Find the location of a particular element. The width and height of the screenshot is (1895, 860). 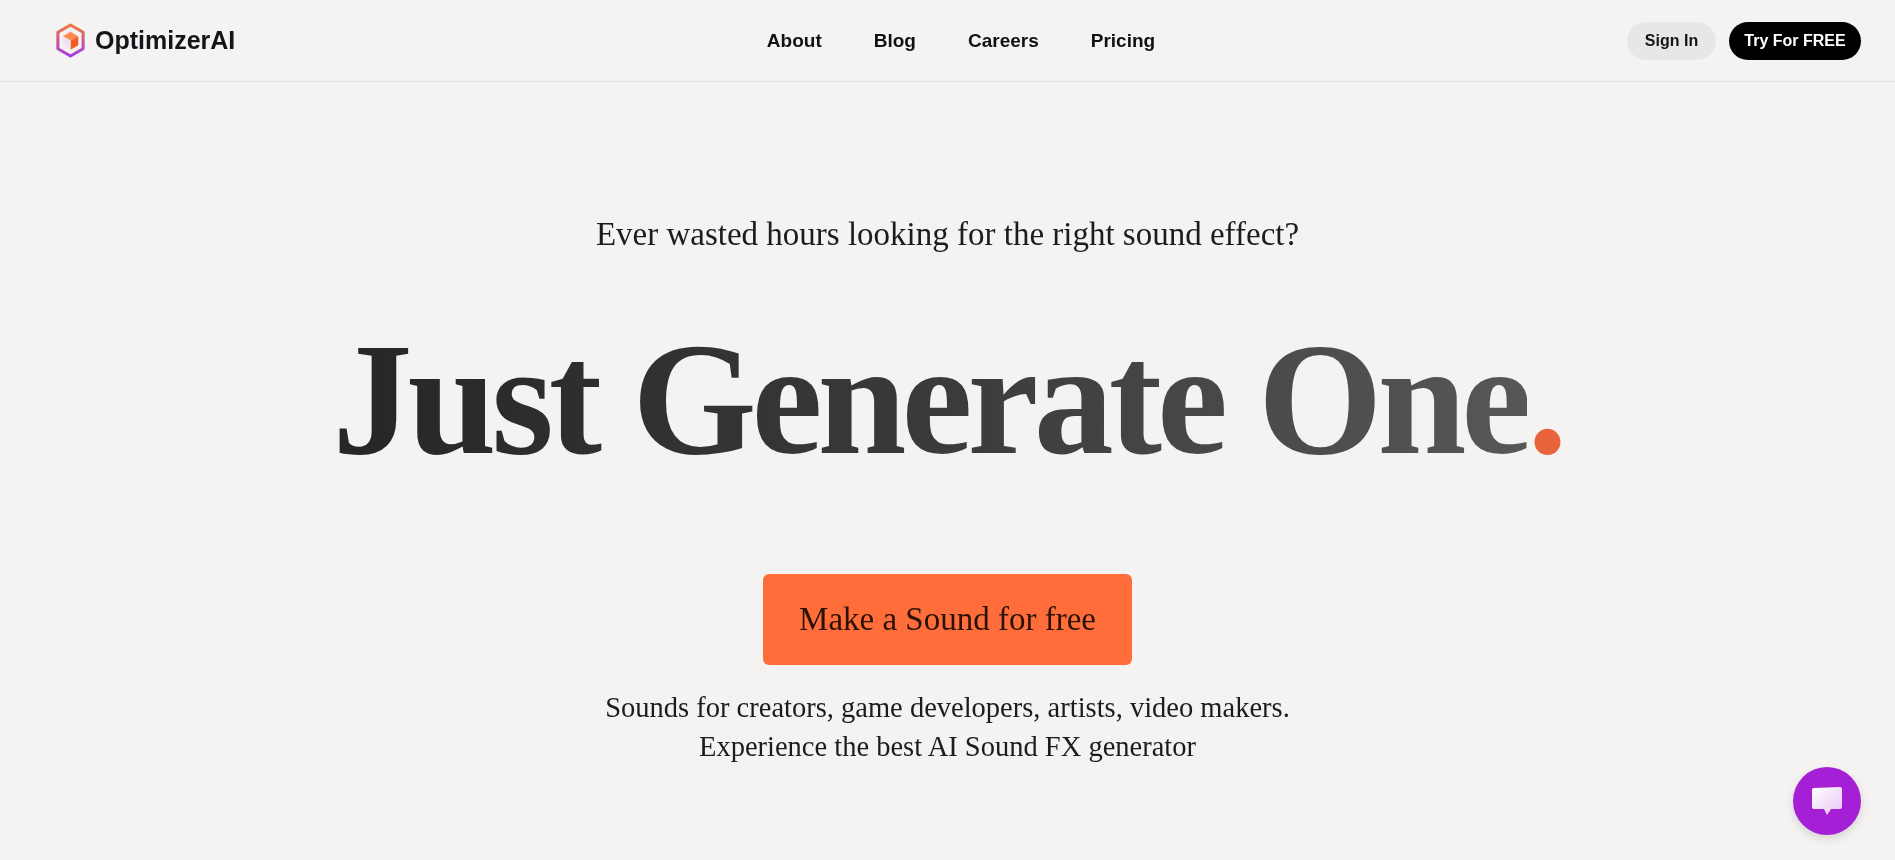

tagline-text: Sounds for creators, game developers, artists, video makers. is located at coordinates (947, 708).